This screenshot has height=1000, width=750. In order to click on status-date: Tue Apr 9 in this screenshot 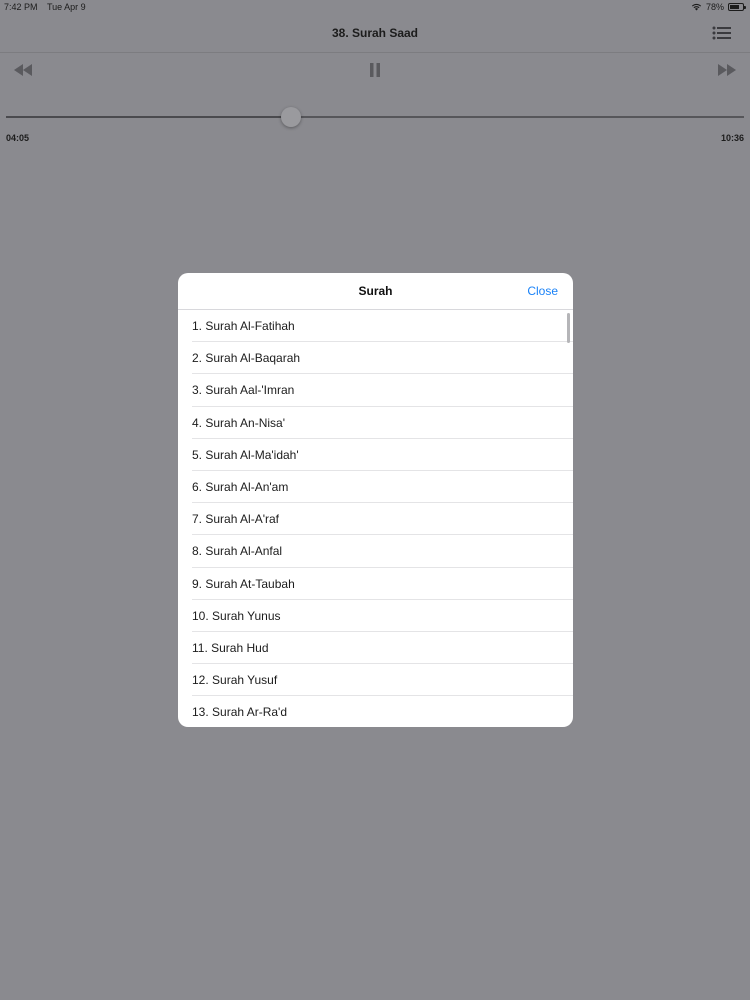, I will do `click(66, 7)`.